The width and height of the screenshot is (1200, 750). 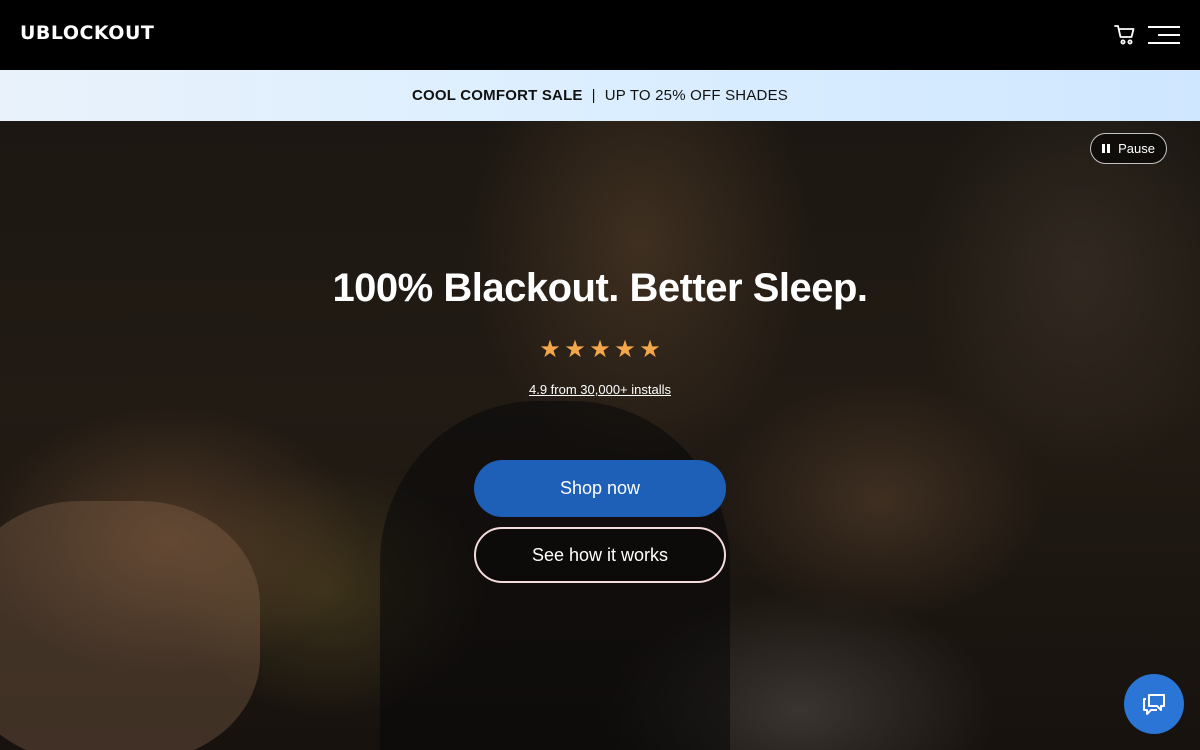 I want to click on hero-background-pillow, so click(x=130, y=625).